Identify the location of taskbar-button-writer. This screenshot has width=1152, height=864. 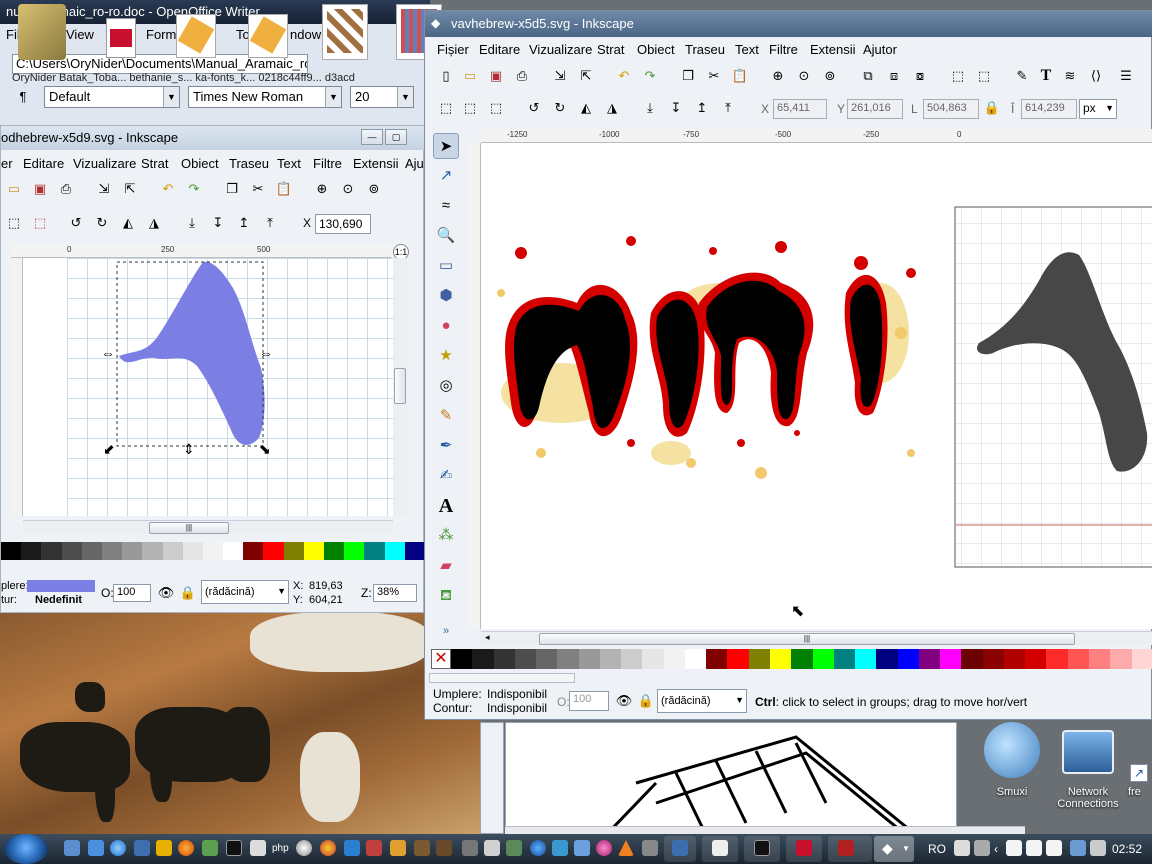
(720, 849).